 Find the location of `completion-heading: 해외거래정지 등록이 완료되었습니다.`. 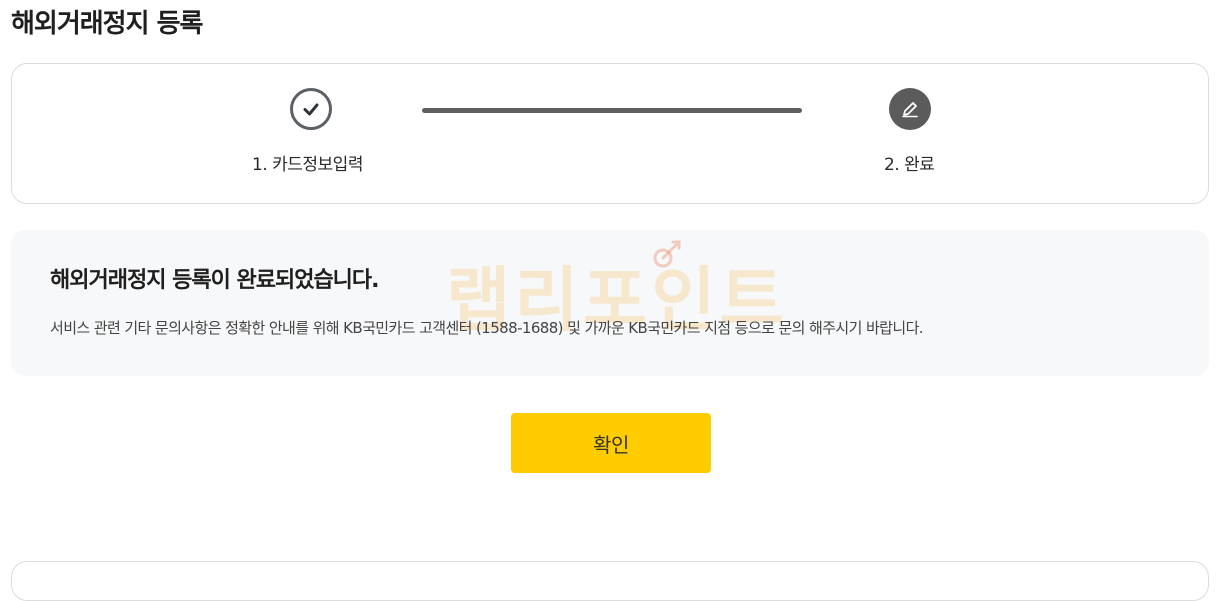

completion-heading: 해외거래정지 등록이 완료되었습니다. is located at coordinates (215, 280).